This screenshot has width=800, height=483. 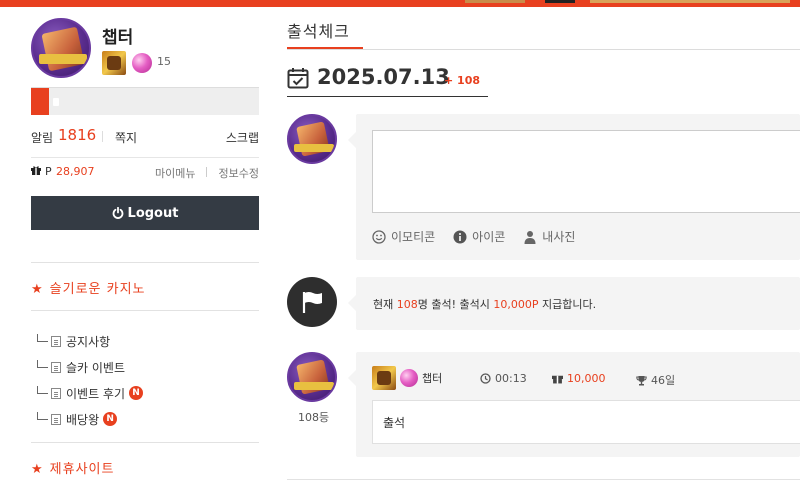 I want to click on board-menu: 공지사항 슬카 이벤트 이벤트 후기 N 배당왕 N, so click(x=90, y=380).